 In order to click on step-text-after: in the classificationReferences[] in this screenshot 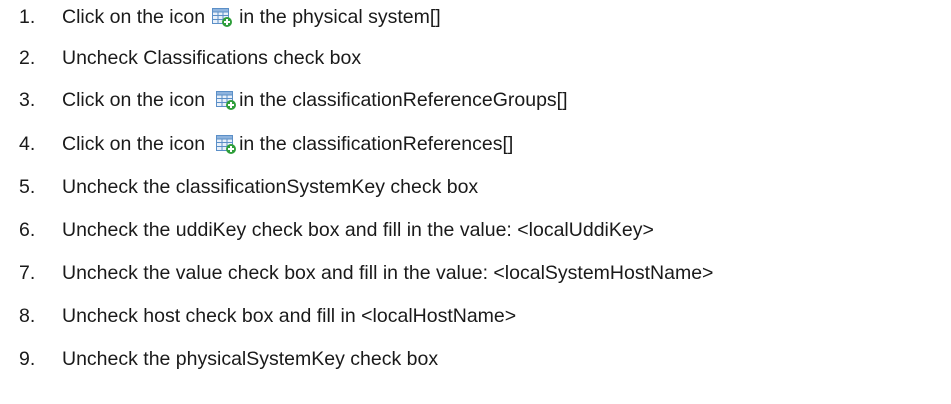, I will do `click(376, 143)`.